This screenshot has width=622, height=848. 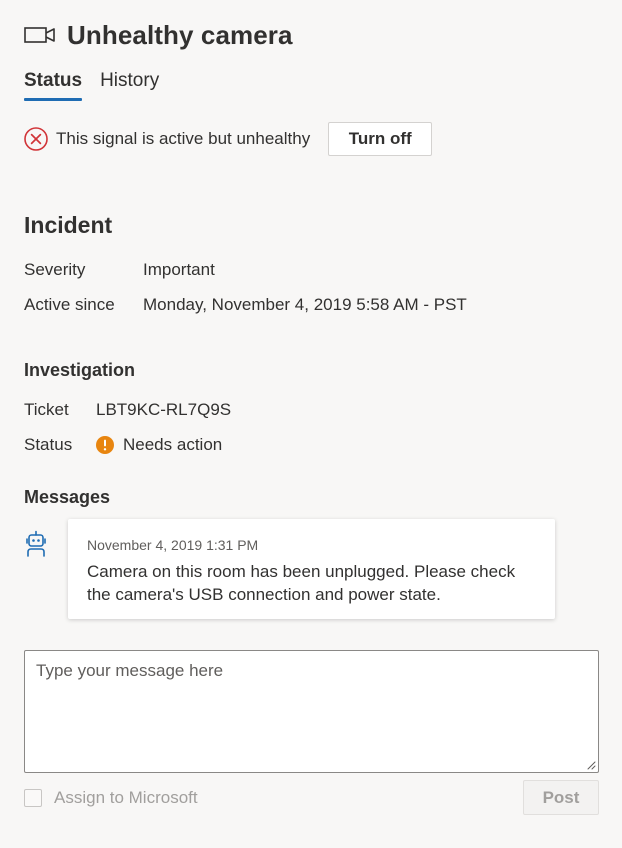 I want to click on incident-heading: Incident, so click(x=68, y=225).